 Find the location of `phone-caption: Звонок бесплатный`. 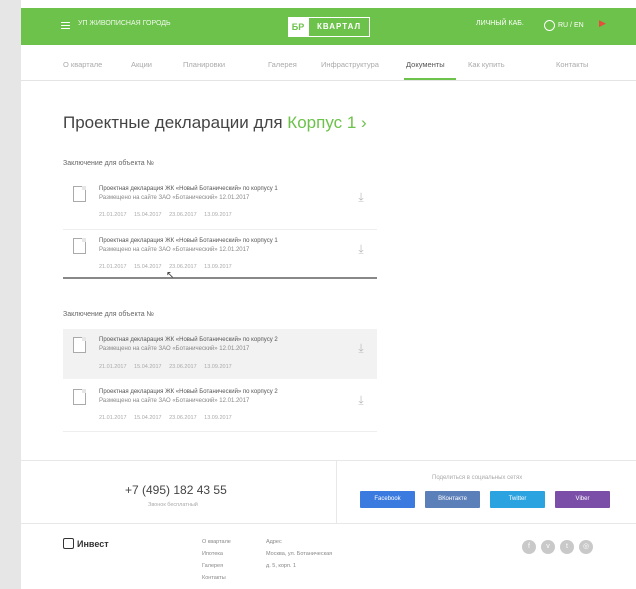

phone-caption: Звонок бесплатный is located at coordinates (173, 505).